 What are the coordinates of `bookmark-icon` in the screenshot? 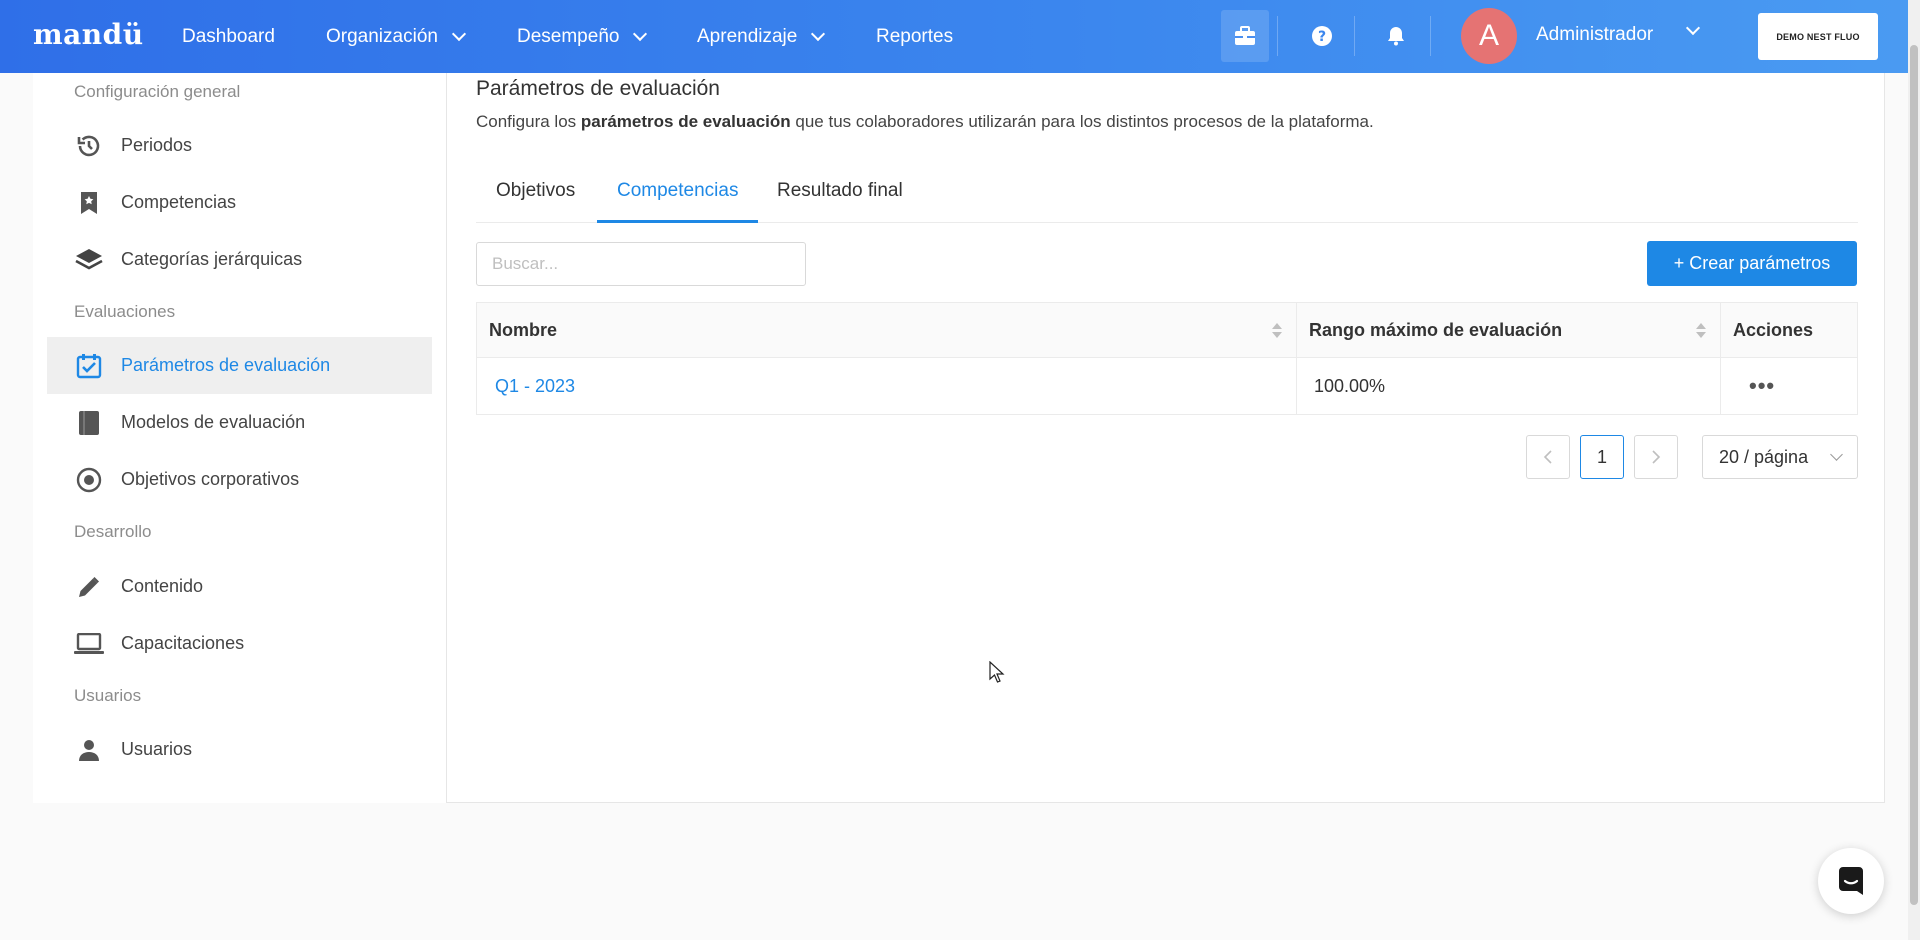 It's located at (89, 203).